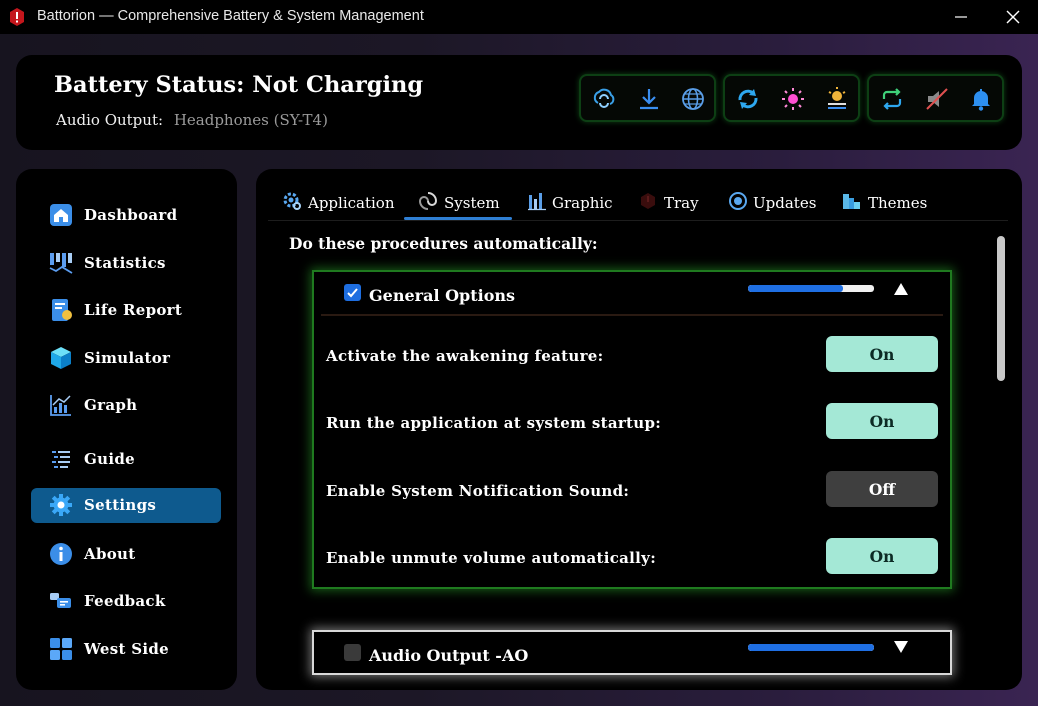  I want to click on general-options-checkbox, so click(352, 292).